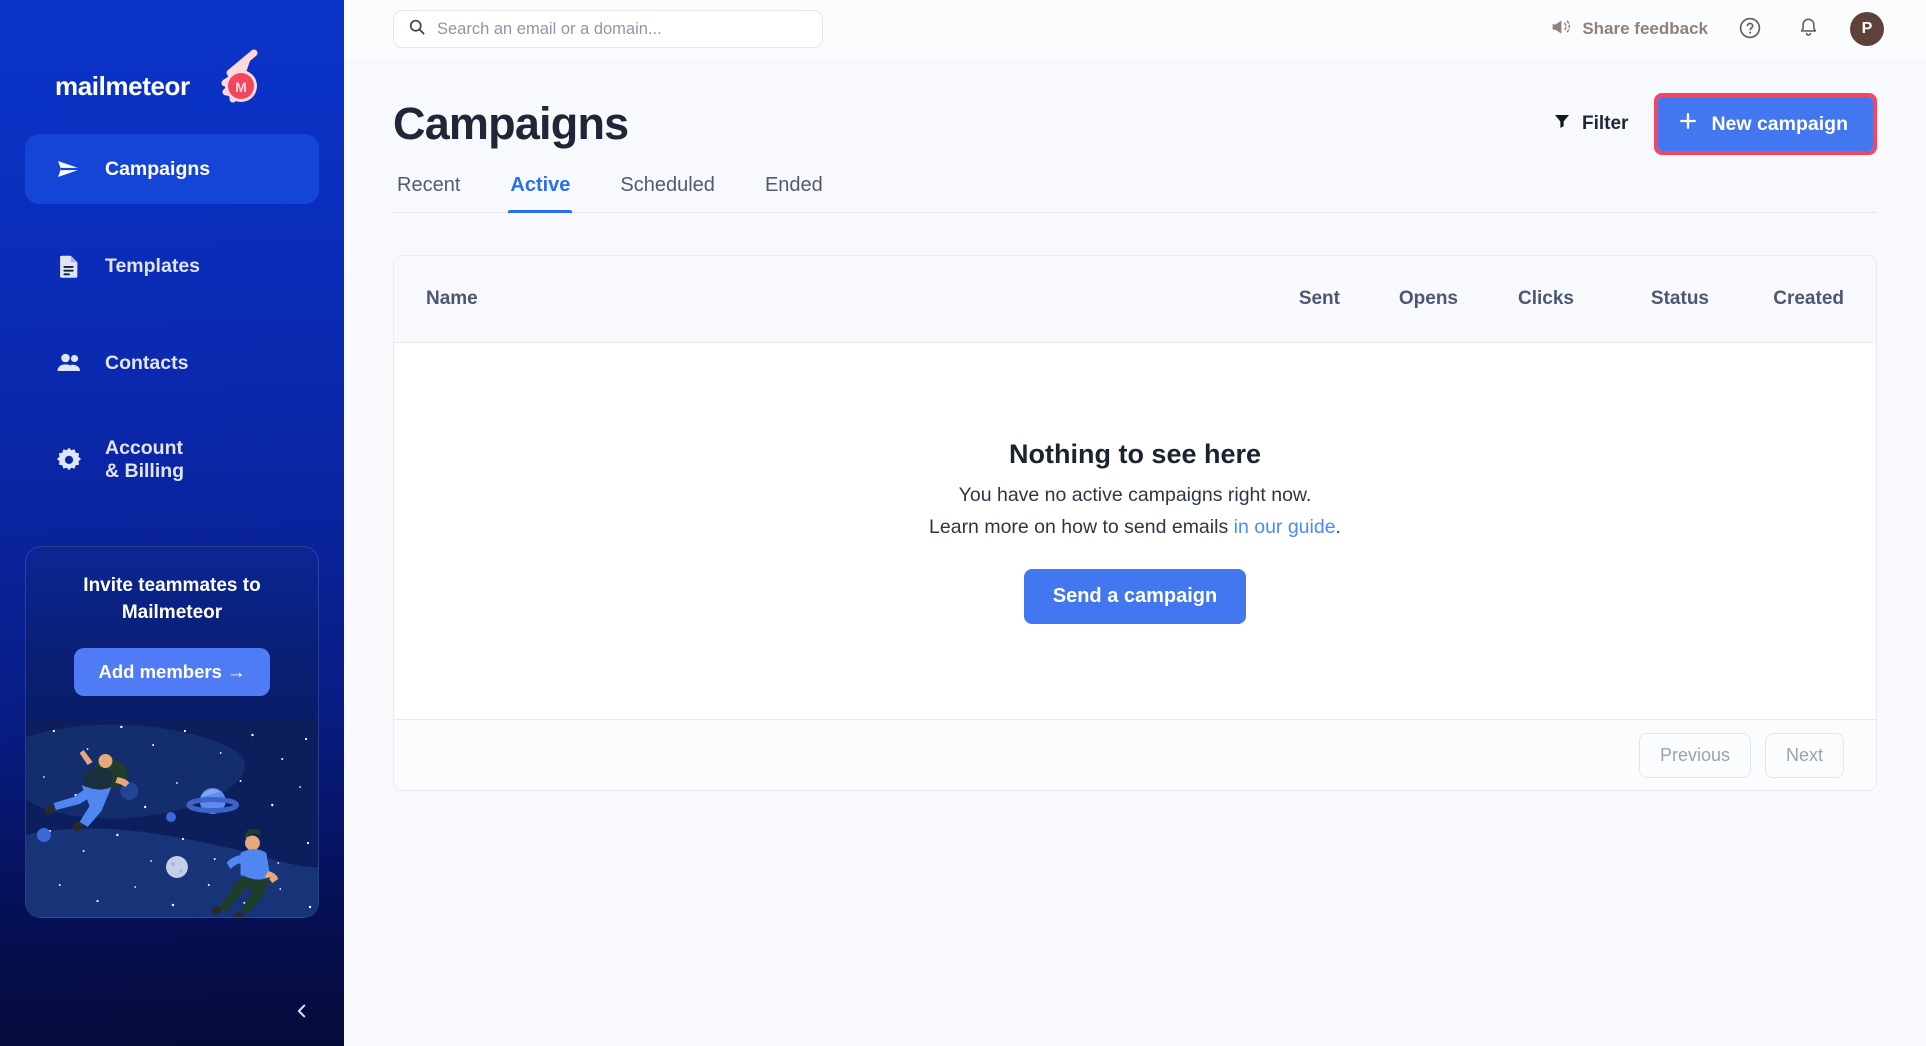  I want to click on add-members-button: Add members →, so click(172, 672).